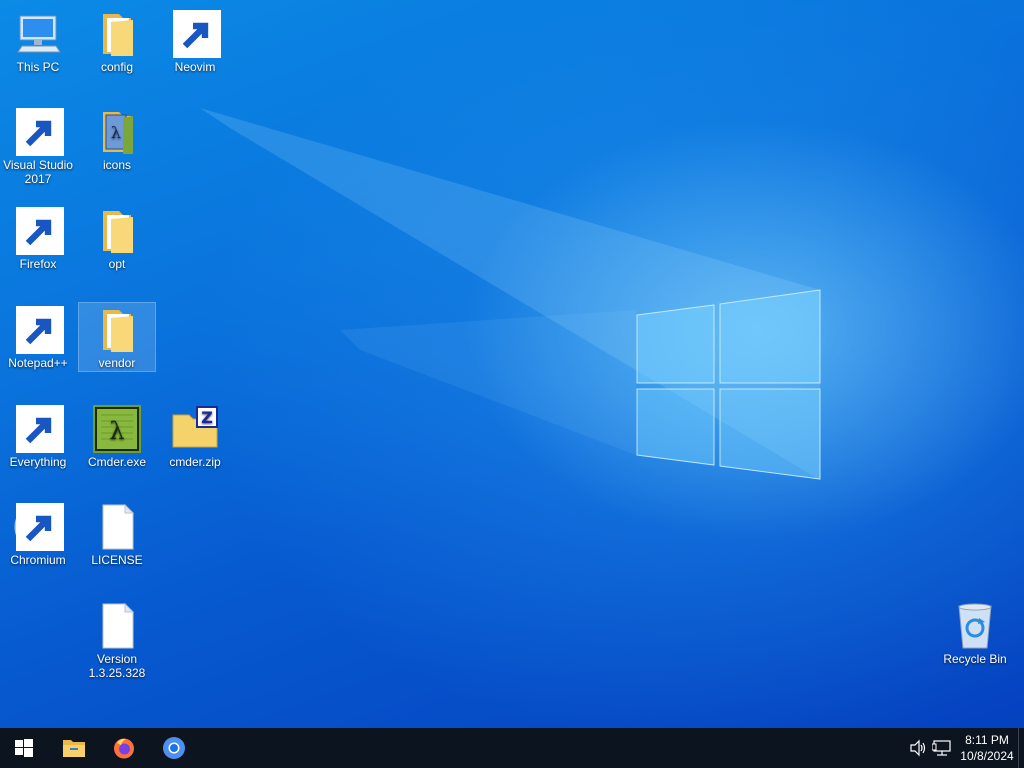 The height and width of the screenshot is (768, 1024). What do you see at coordinates (987, 748) in the screenshot?
I see `taskbar-clock: 8:11 PM 10/8/2024` at bounding box center [987, 748].